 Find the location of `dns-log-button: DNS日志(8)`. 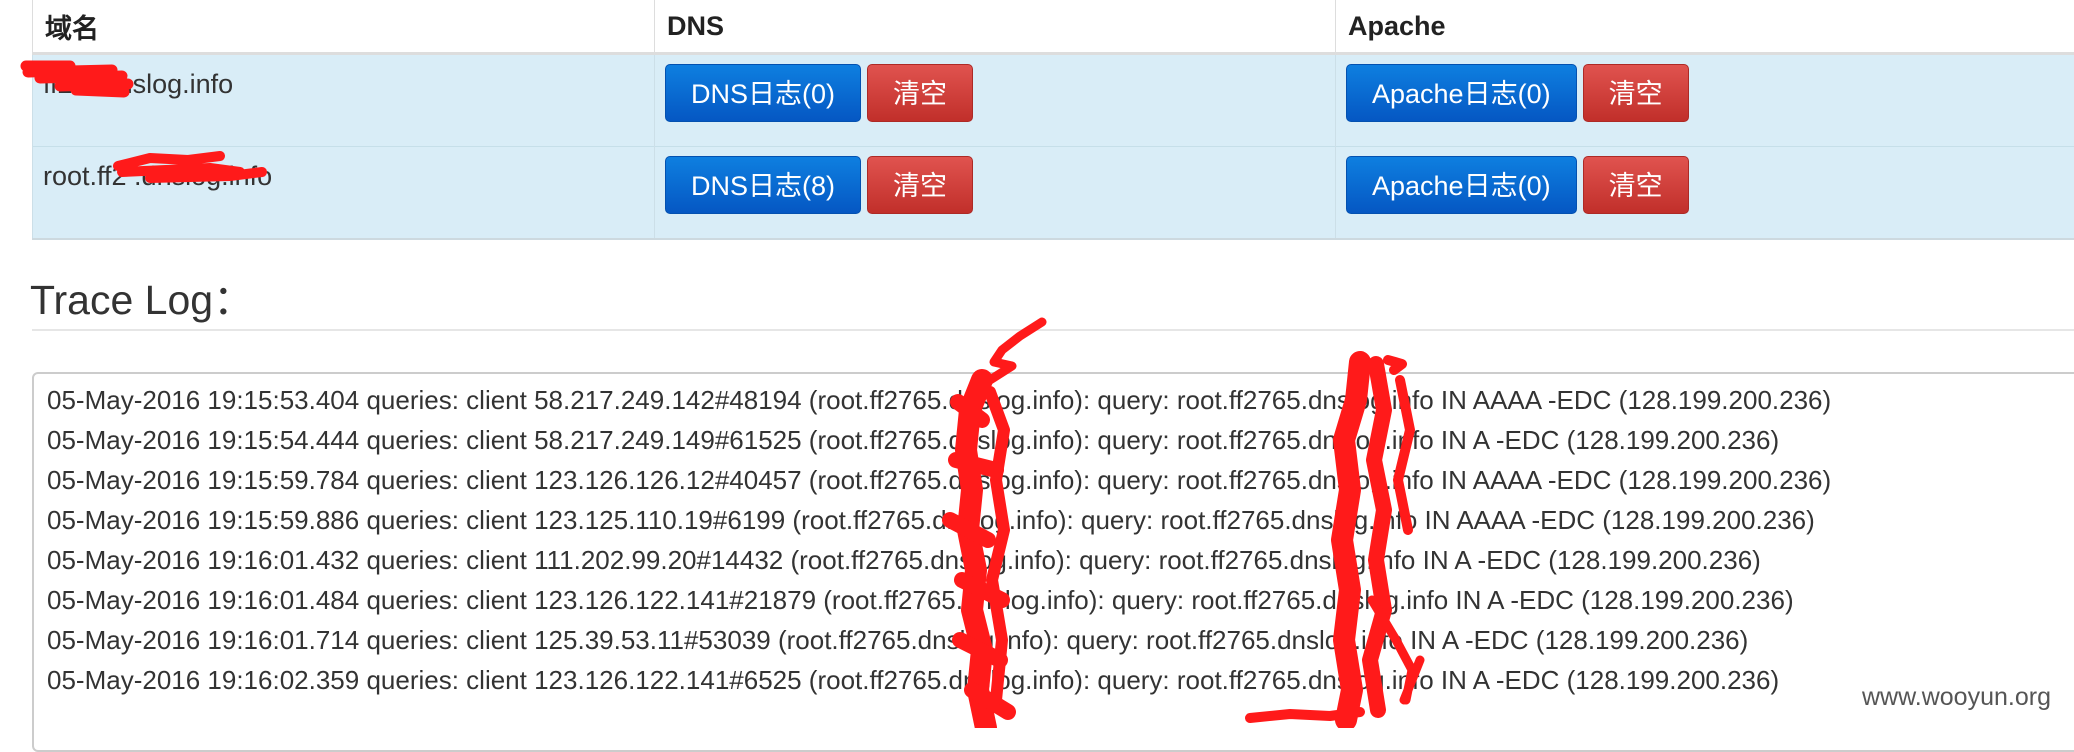

dns-log-button: DNS日志(8) is located at coordinates (763, 185).